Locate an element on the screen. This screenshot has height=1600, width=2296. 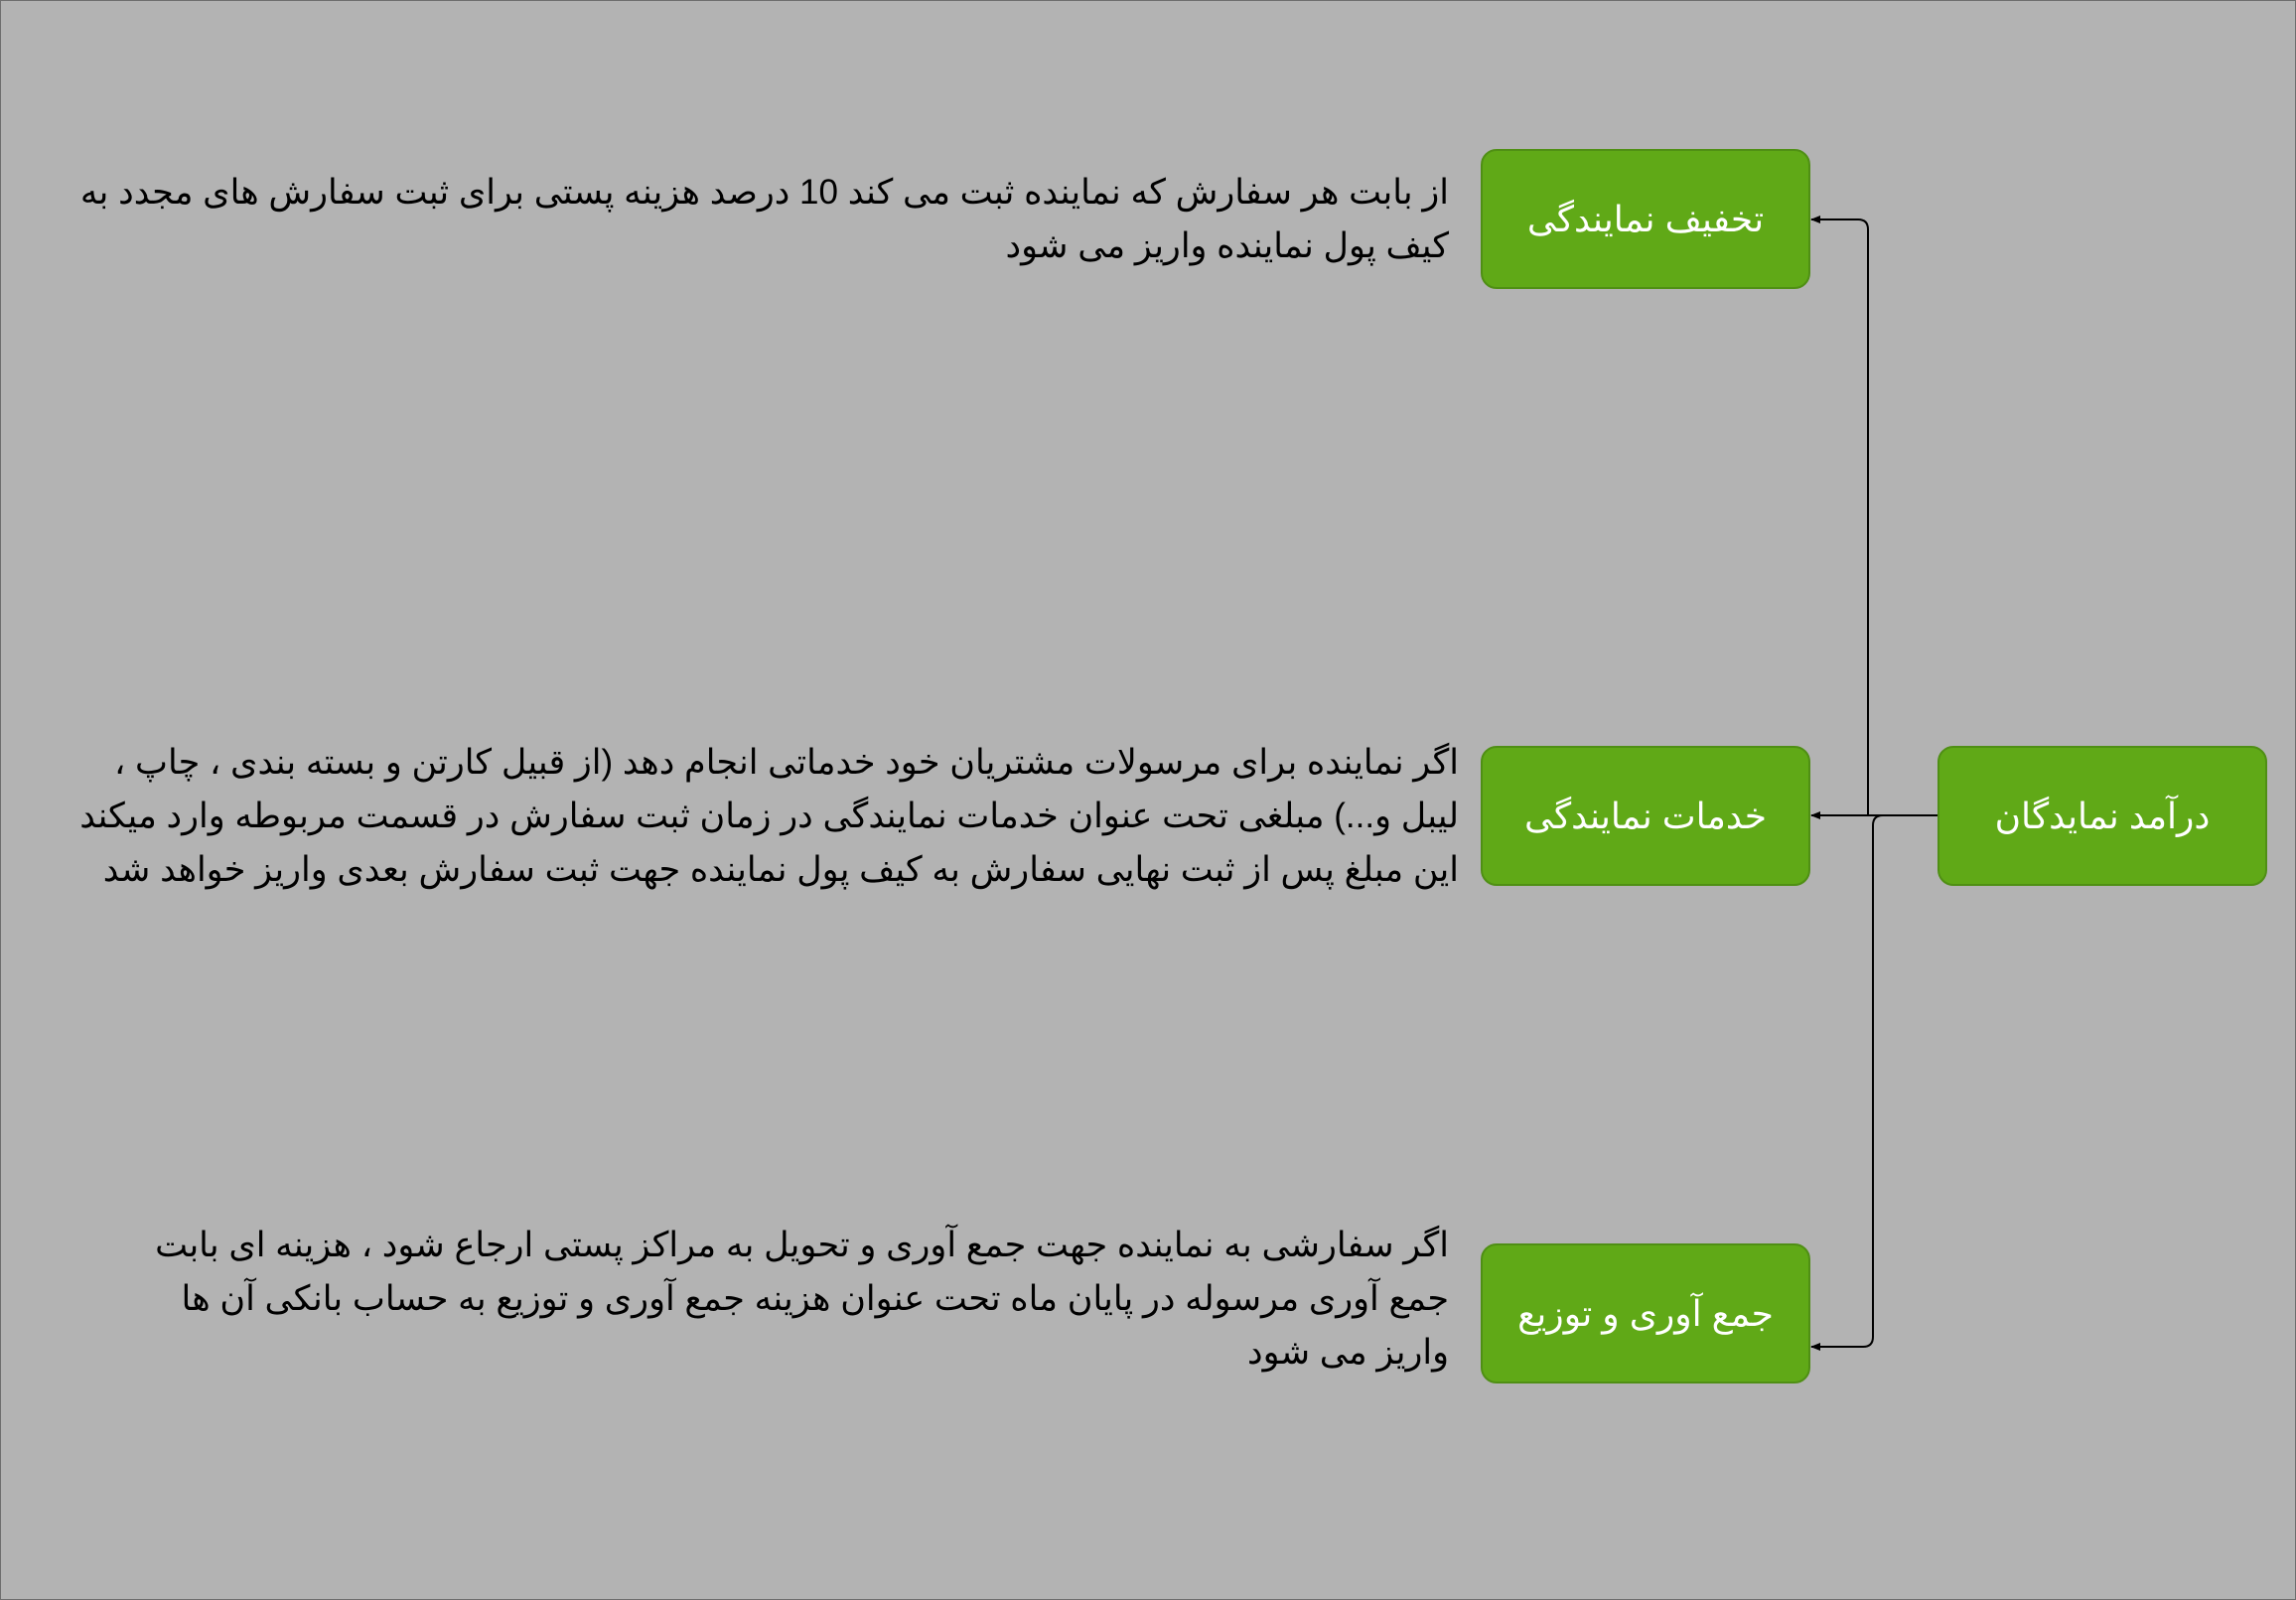
node-collection-distribution: جمع آوری و توزیع is located at coordinates (1645, 1313).